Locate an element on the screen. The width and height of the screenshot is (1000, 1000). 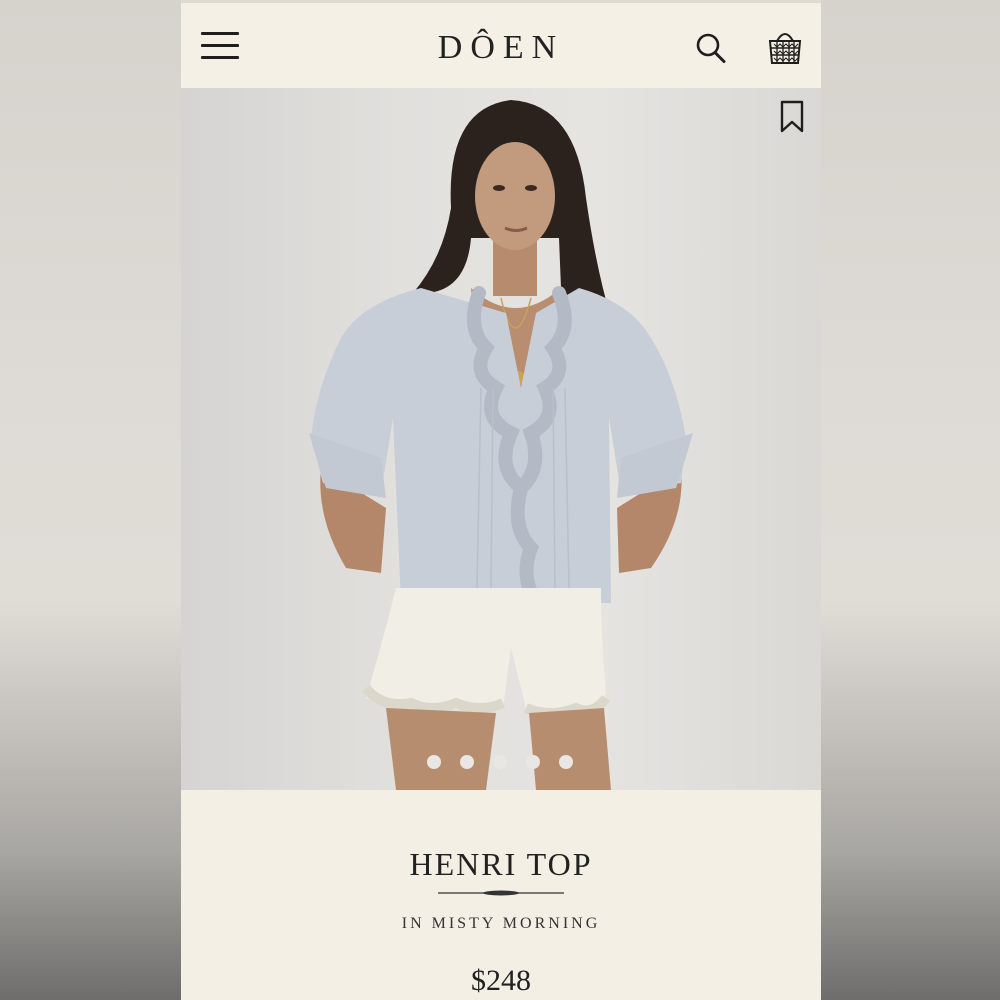
product-price: $248 is located at coordinates (501, 980).